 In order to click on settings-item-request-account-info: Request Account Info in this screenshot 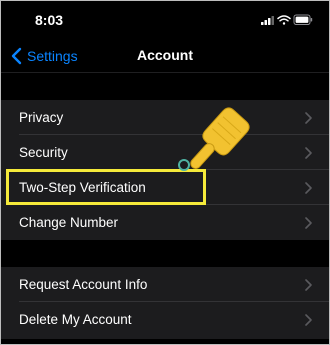, I will do `click(165, 284)`.